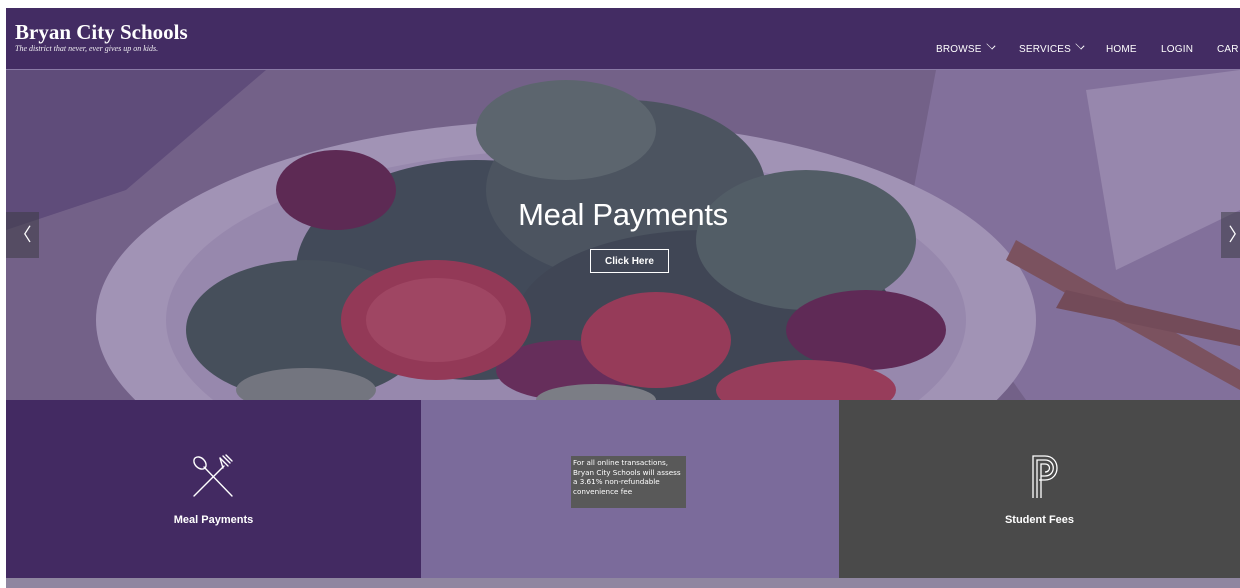 This screenshot has height=588, width=1240. I want to click on tile-meal-label: Meal Payments, so click(213, 520).